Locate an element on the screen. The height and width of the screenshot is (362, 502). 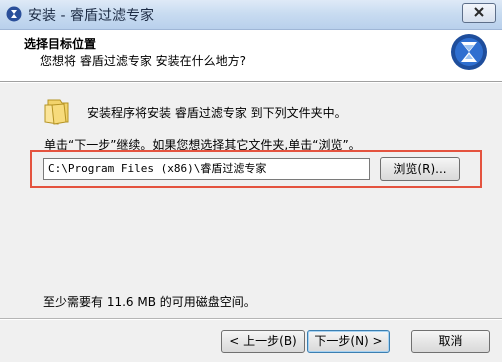
intro-text: 安装程序将安装 睿盾过滤专家 到下列文件夹中。 is located at coordinates (217, 113).